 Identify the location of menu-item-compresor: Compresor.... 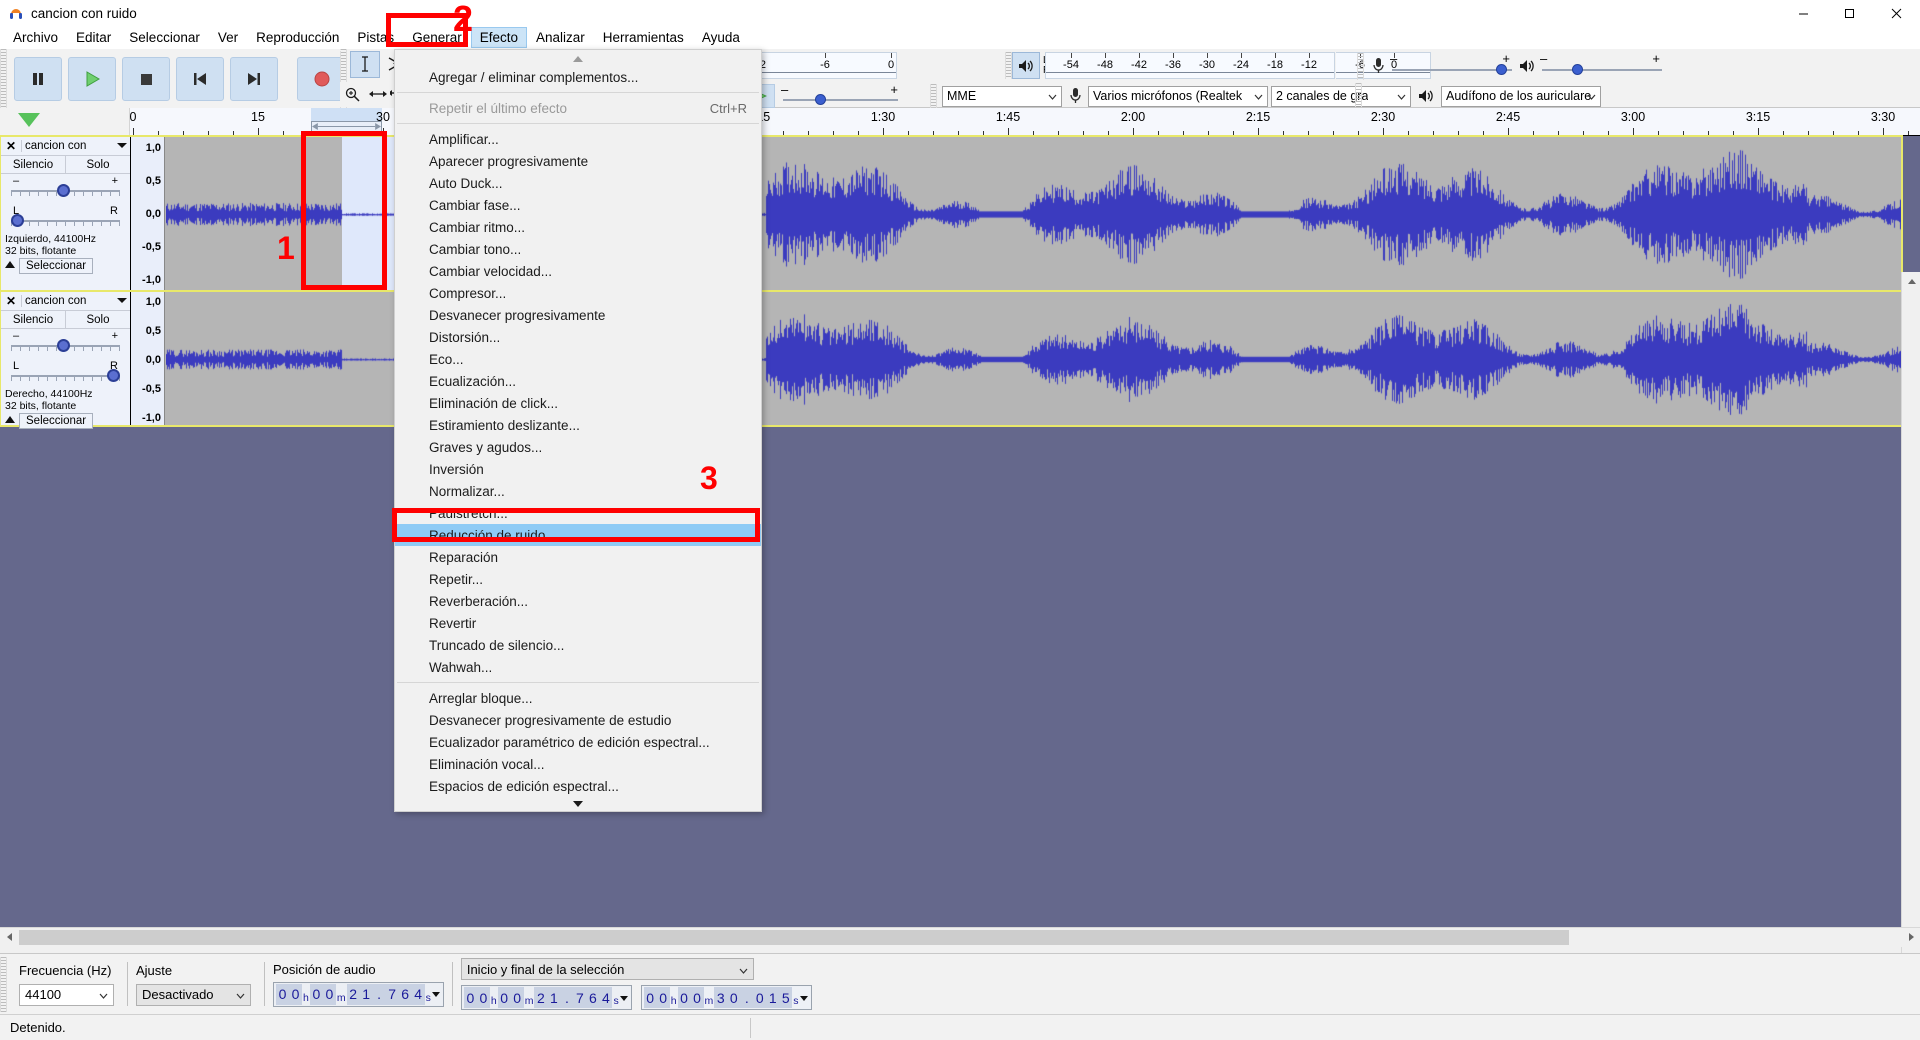
(578, 293).